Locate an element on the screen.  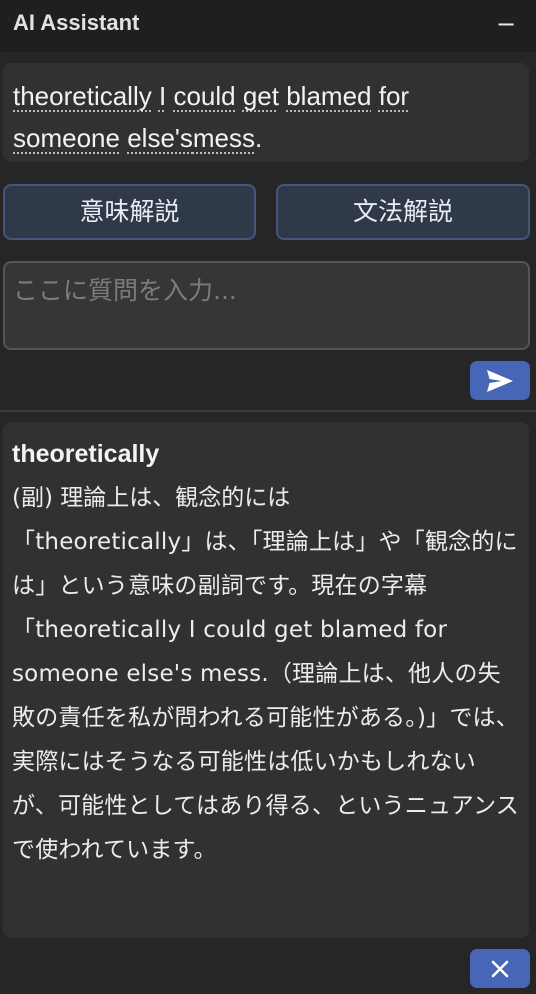
send-button is located at coordinates (500, 380).